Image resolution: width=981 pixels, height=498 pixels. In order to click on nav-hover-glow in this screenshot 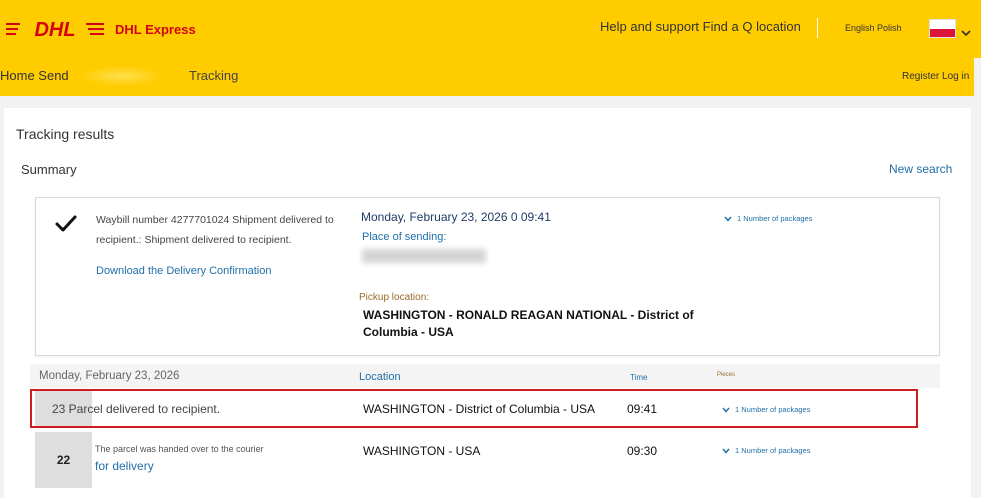, I will do `click(122, 76)`.